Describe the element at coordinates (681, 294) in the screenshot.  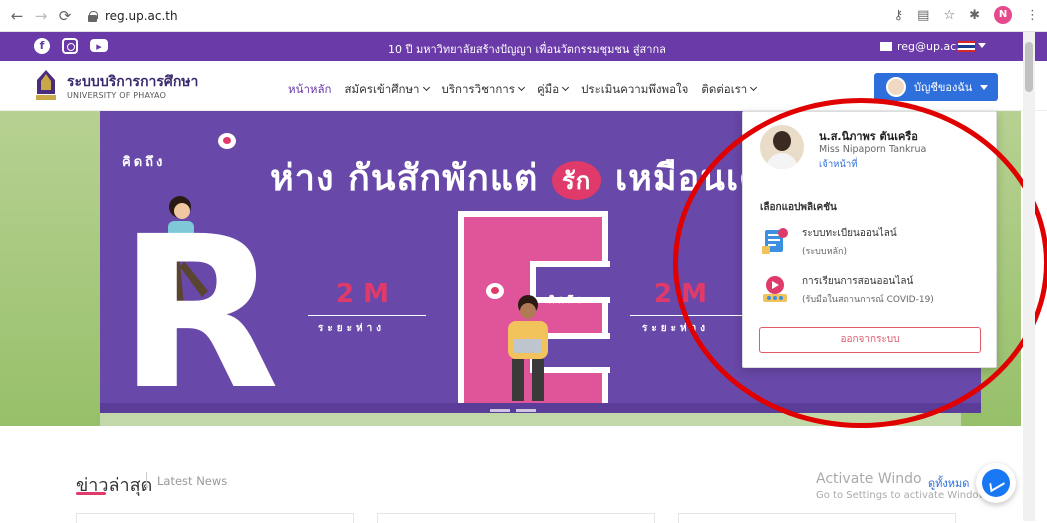
I see `two-meter-text-2: 2 M` at that location.